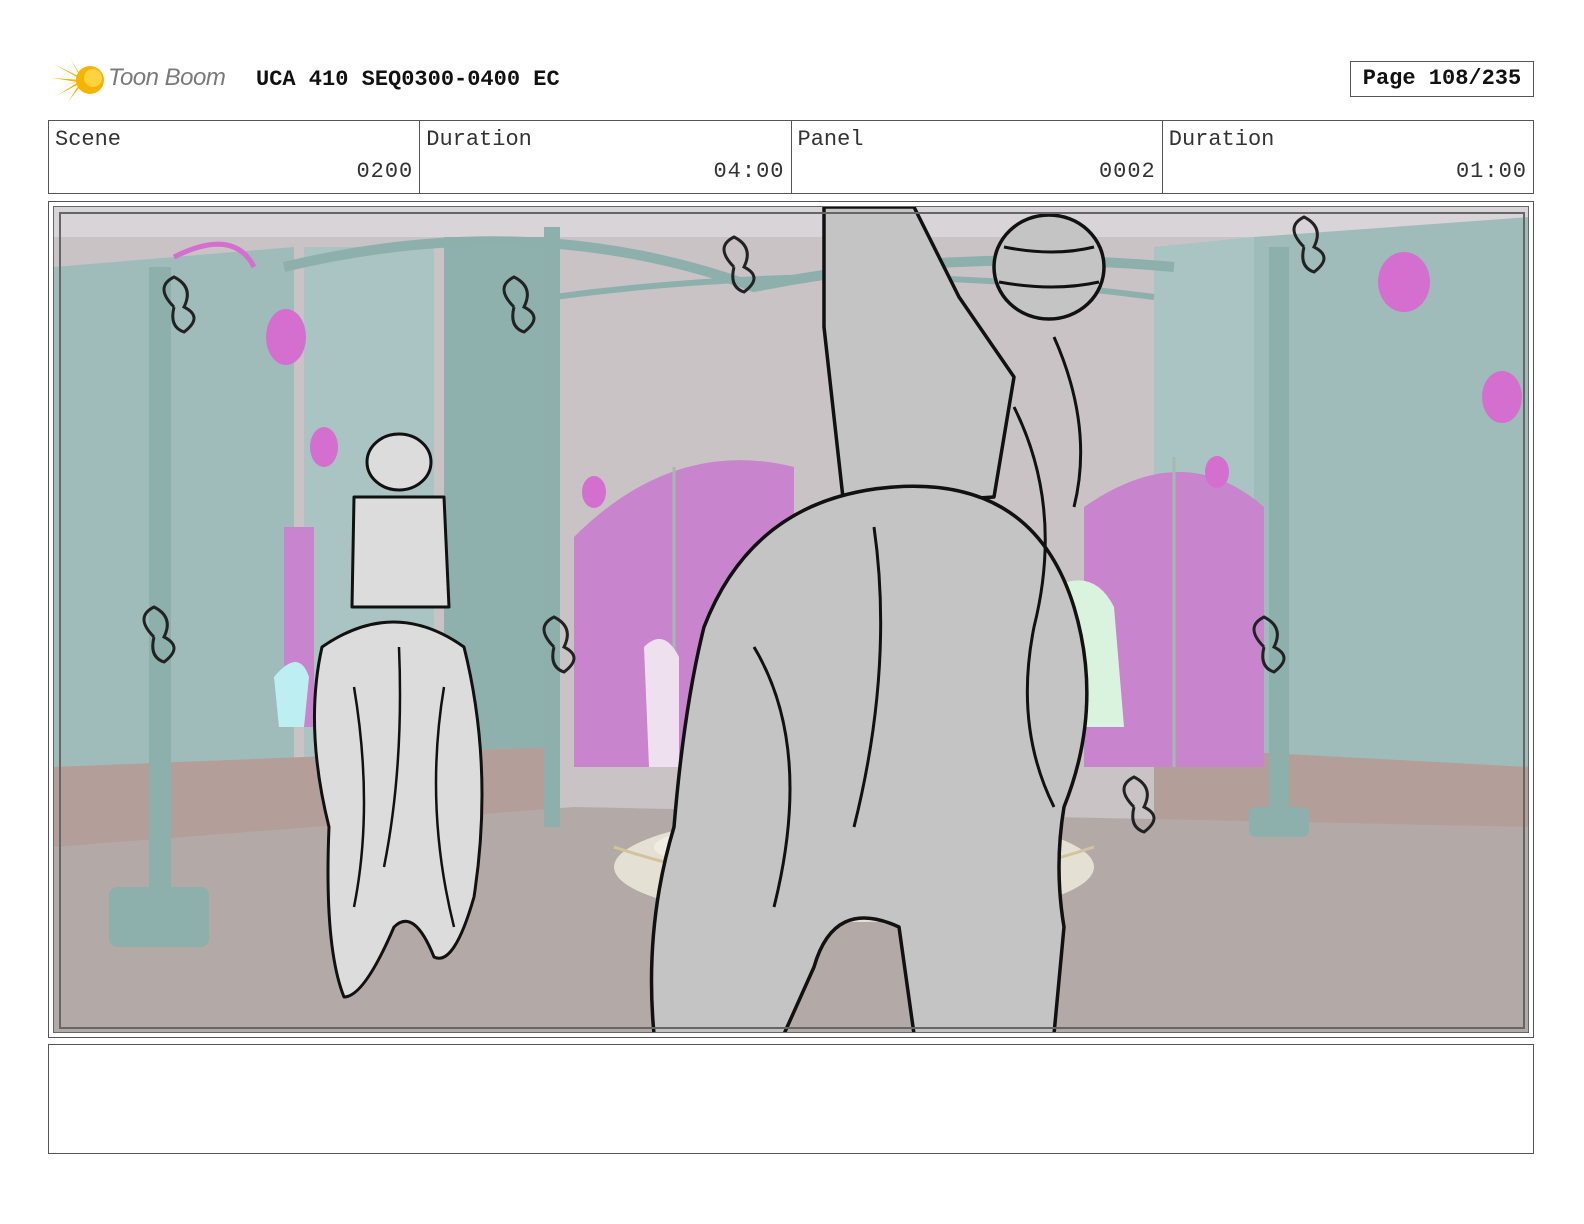 The image size is (1584, 1224). What do you see at coordinates (385, 171) in the screenshot?
I see `scene-value: 0200` at bounding box center [385, 171].